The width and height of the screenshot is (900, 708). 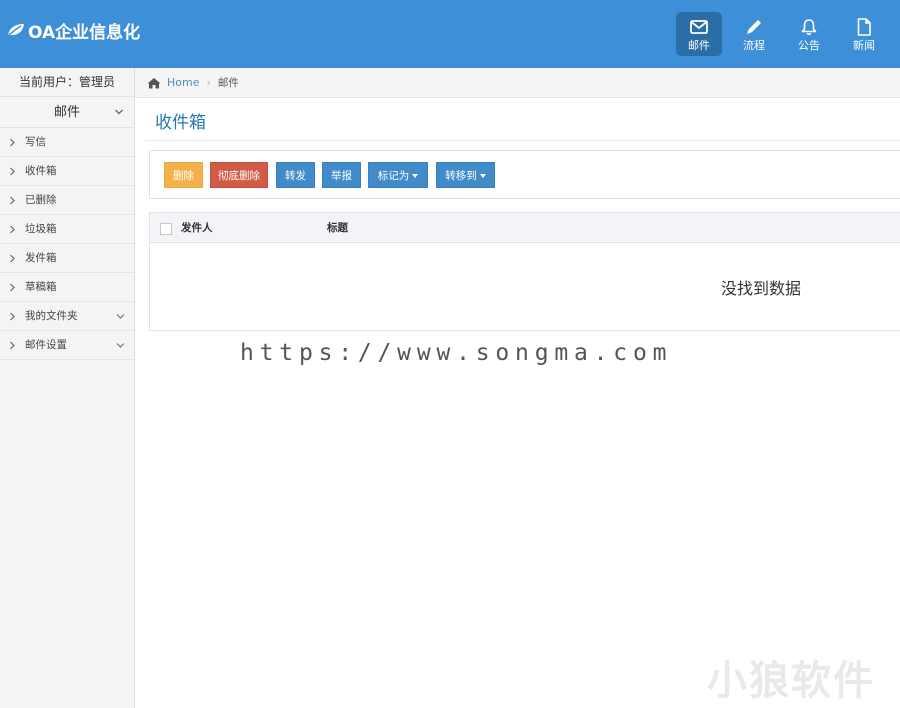 What do you see at coordinates (15, 31) in the screenshot?
I see `leaf-logo-icon` at bounding box center [15, 31].